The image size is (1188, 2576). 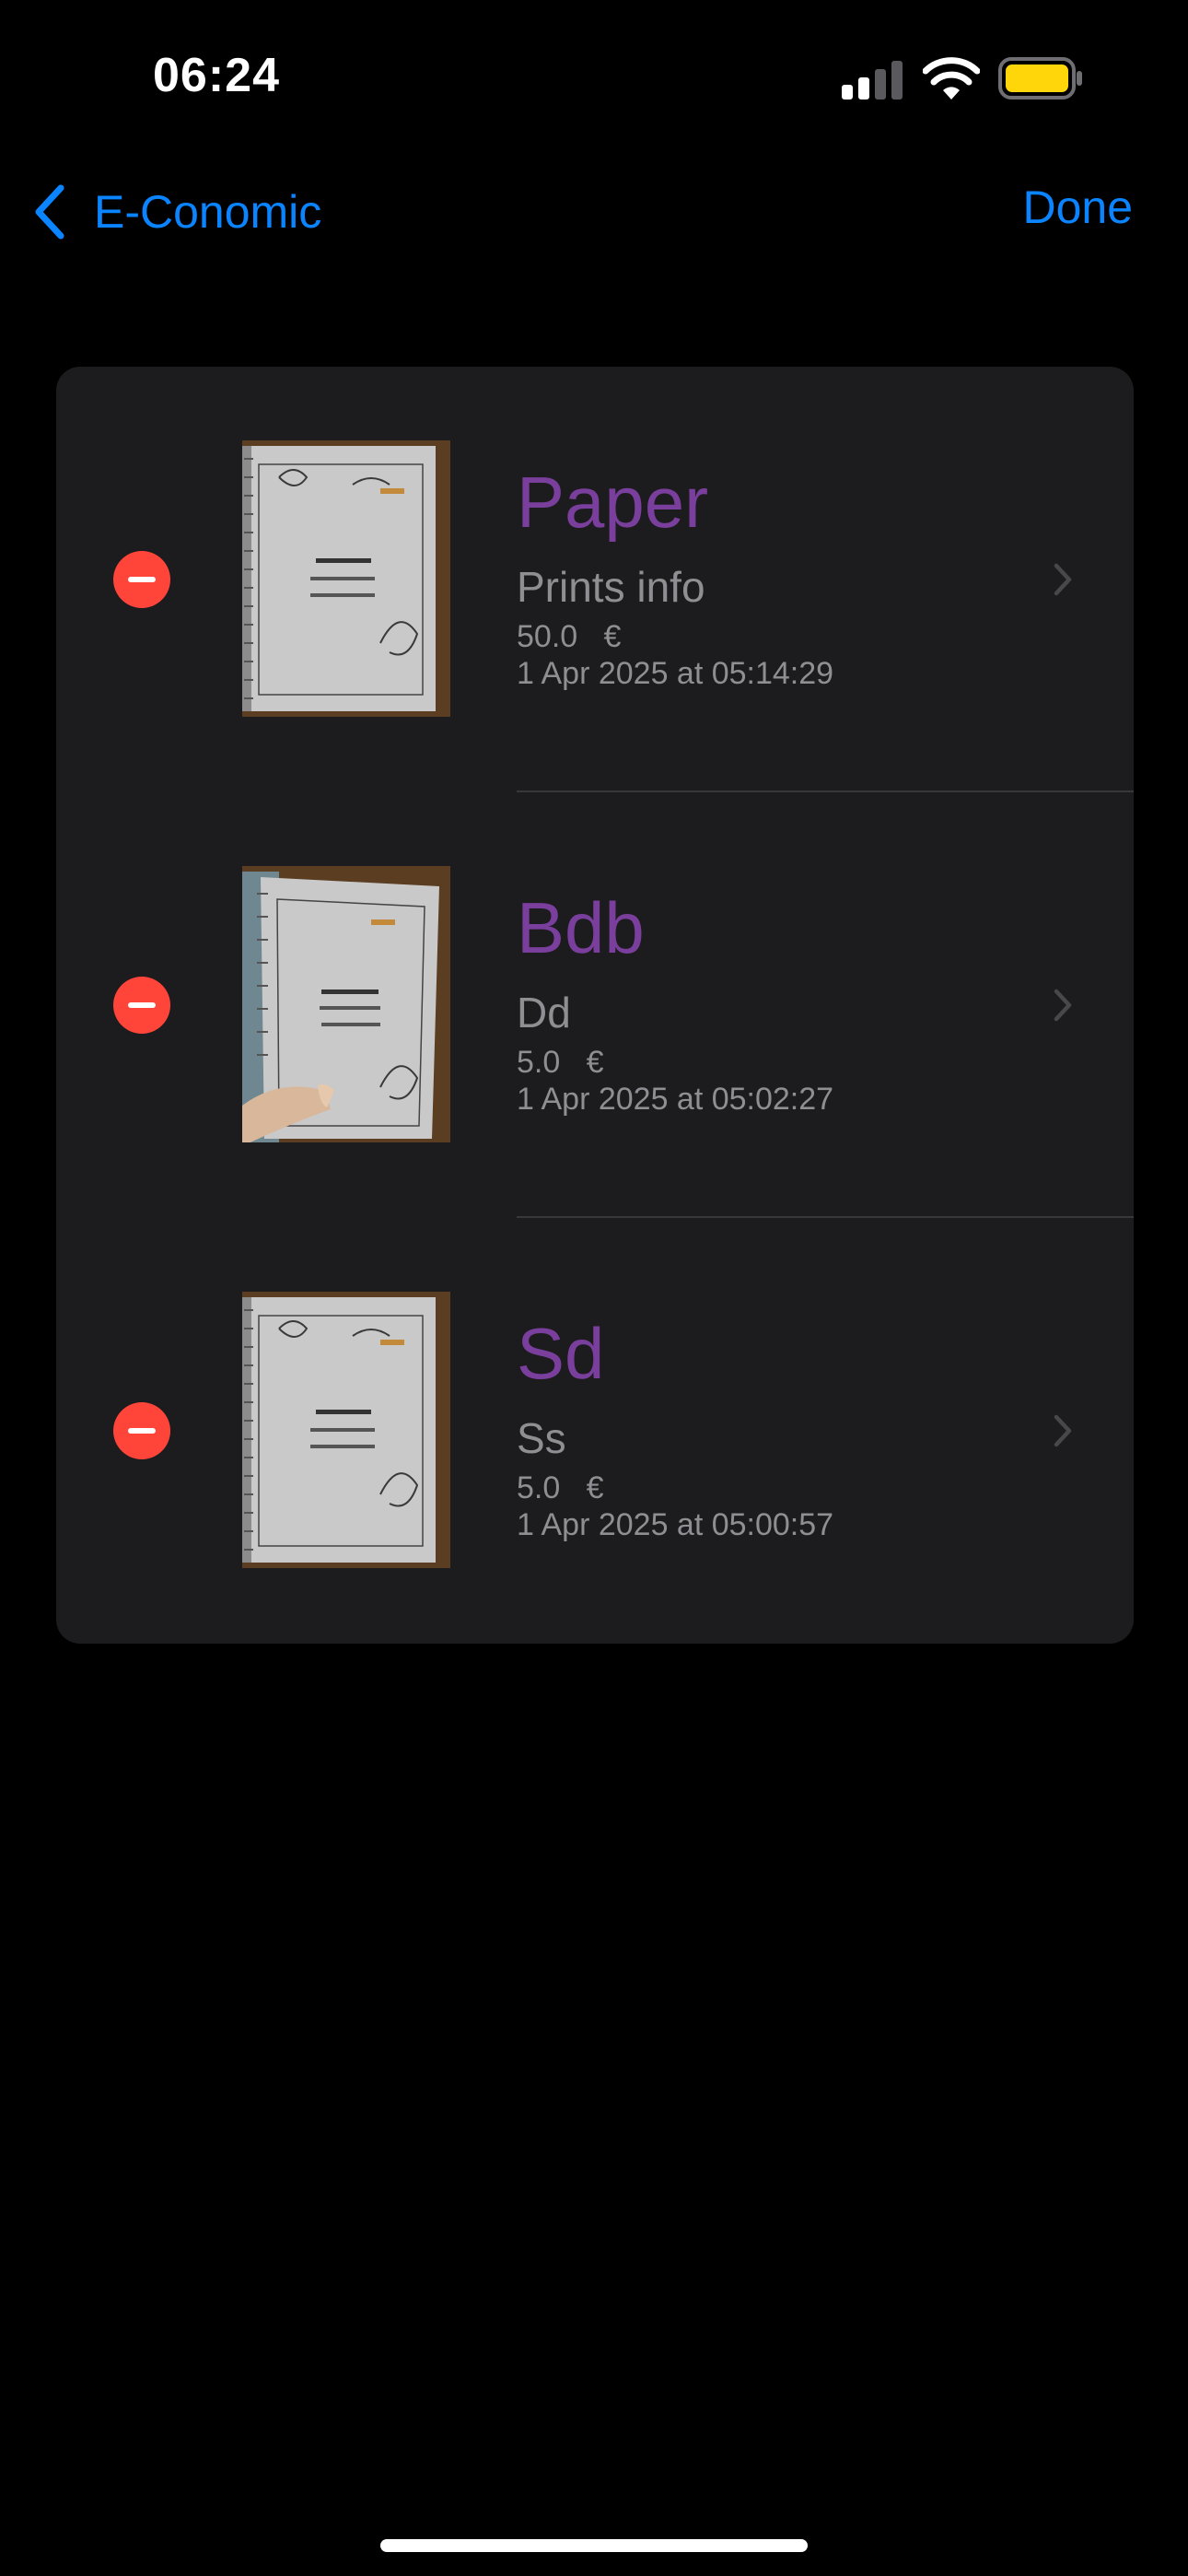 I want to click on cellular-signal-icon, so click(x=872, y=80).